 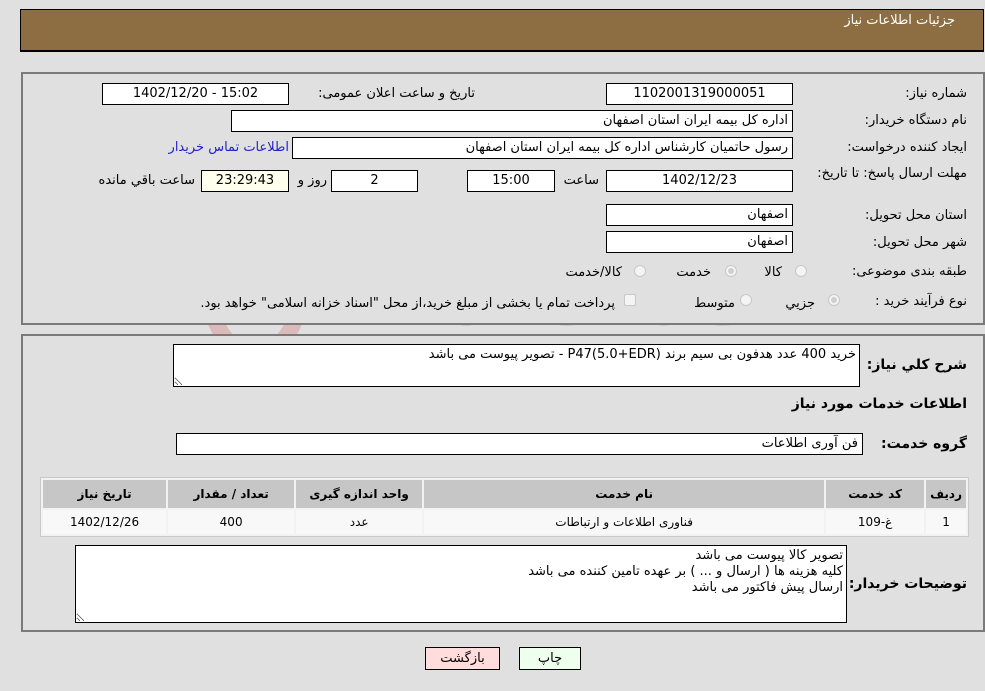 I want to click on print-button: چاپ, so click(x=550, y=658).